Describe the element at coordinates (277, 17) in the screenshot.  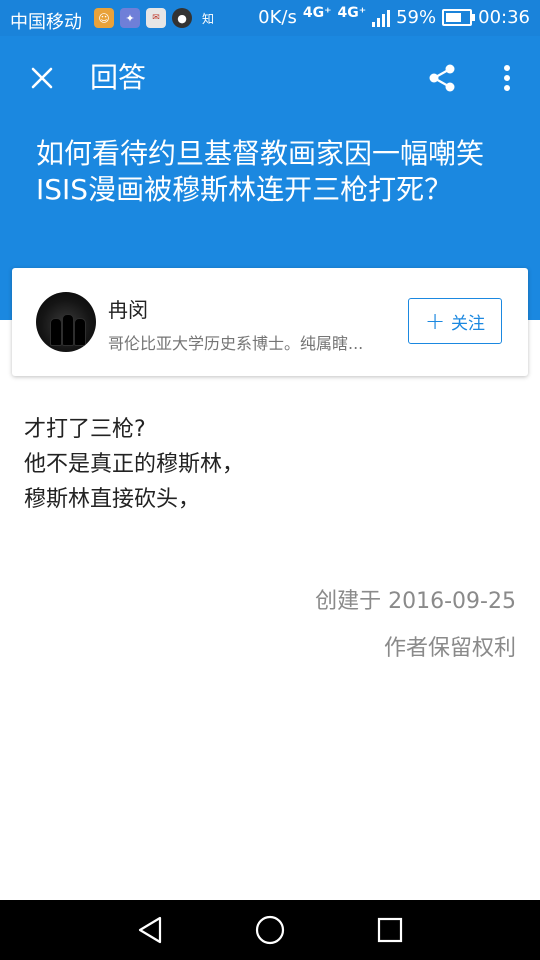
I see `net-speed: 0K/s` at that location.